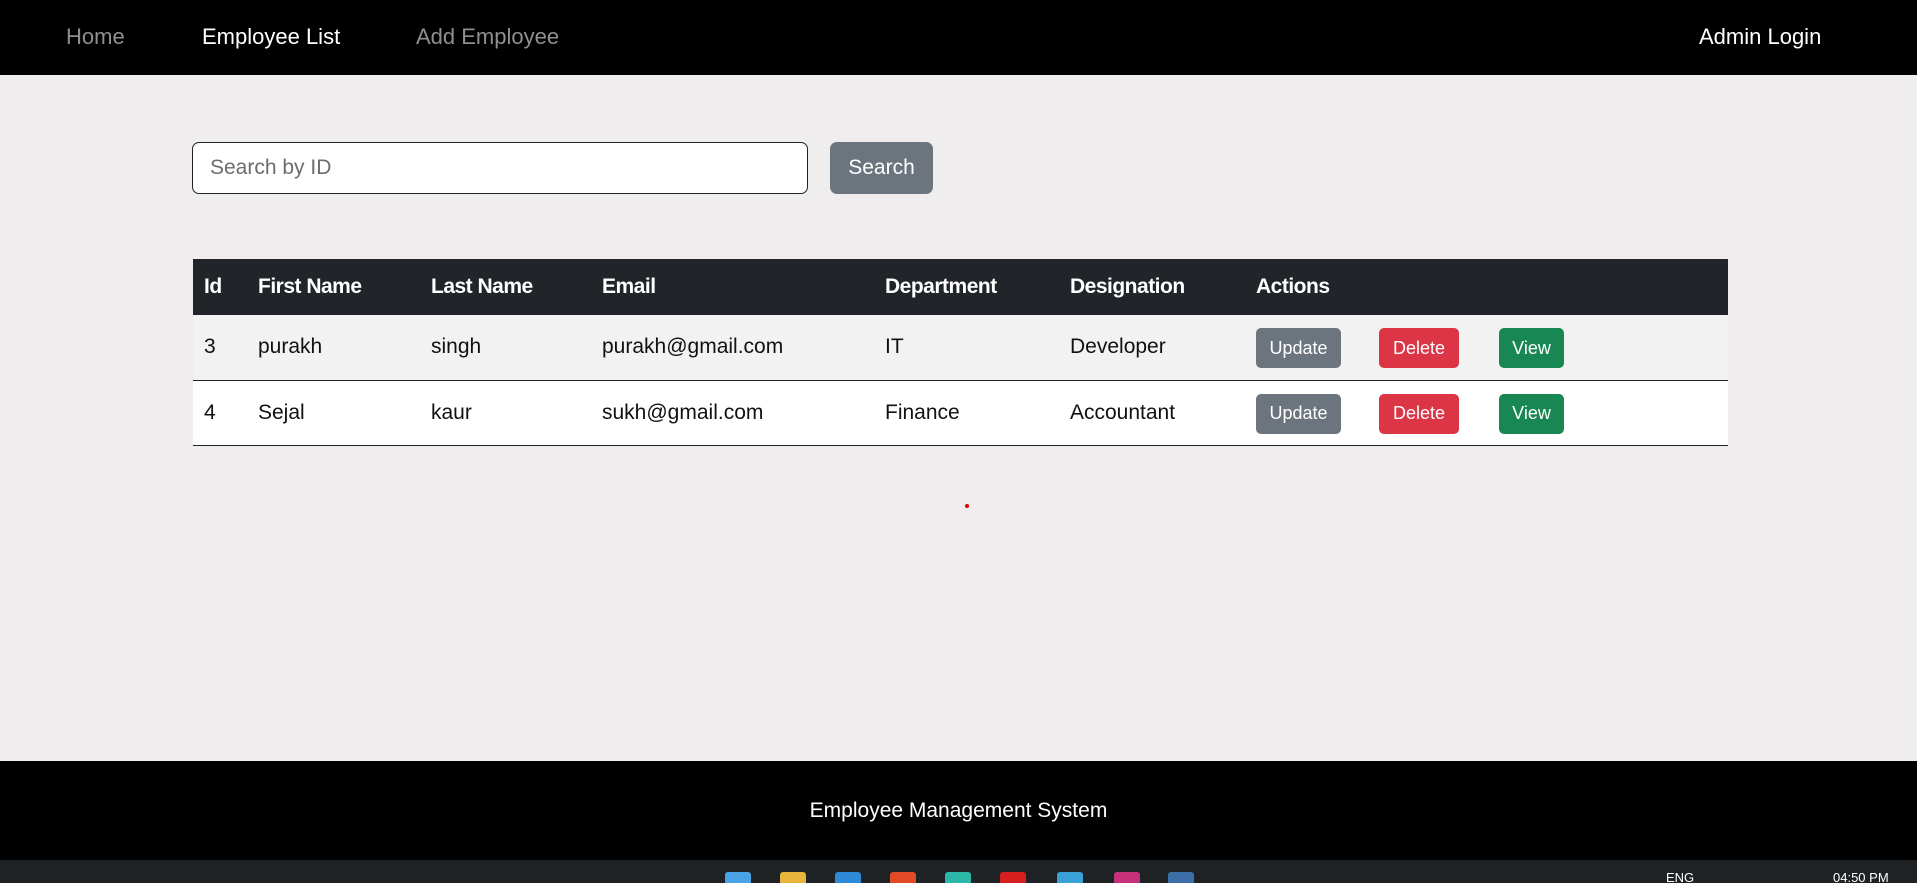 This screenshot has width=1917, height=883. What do you see at coordinates (210, 412) in the screenshot?
I see `cell-id: 4` at bounding box center [210, 412].